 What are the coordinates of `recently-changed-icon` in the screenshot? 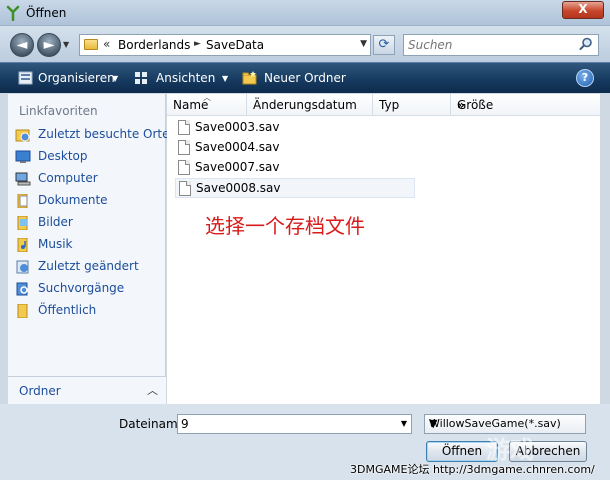 It's located at (22, 267).